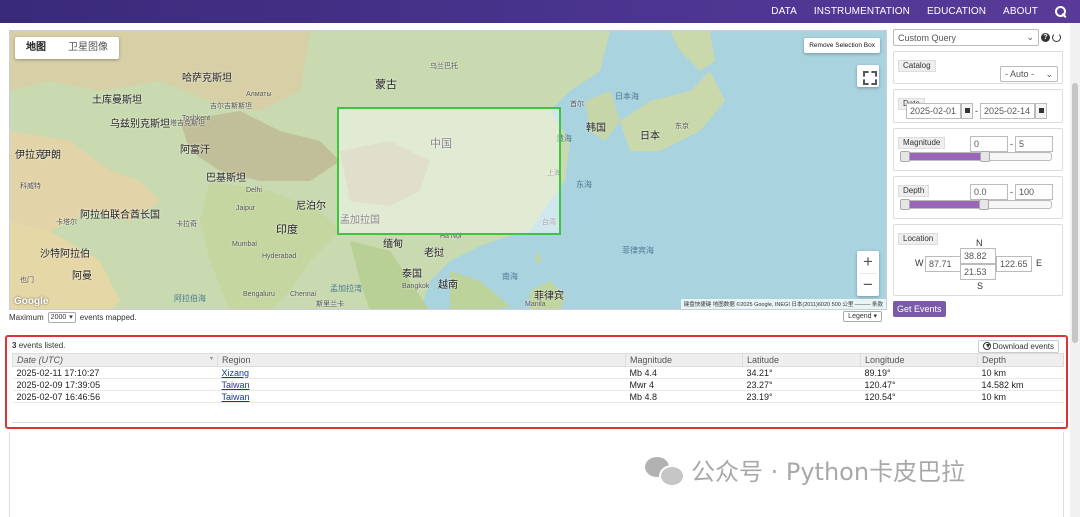 Image resolution: width=1080 pixels, height=517 pixels. Describe the element at coordinates (684, 372) in the screenshot. I see `cell-magnitude: Mb 4.4` at that location.